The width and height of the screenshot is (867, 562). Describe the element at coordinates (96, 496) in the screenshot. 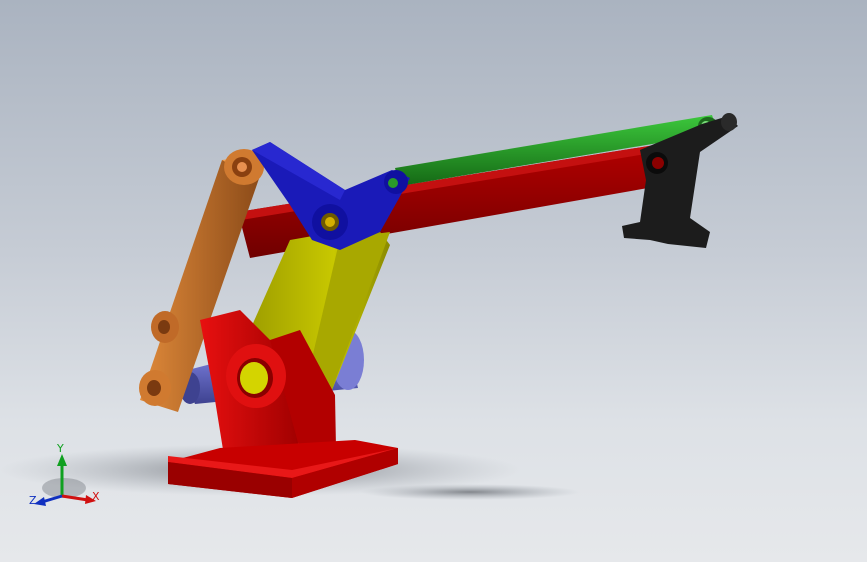

I see `x-axis-label: X` at that location.